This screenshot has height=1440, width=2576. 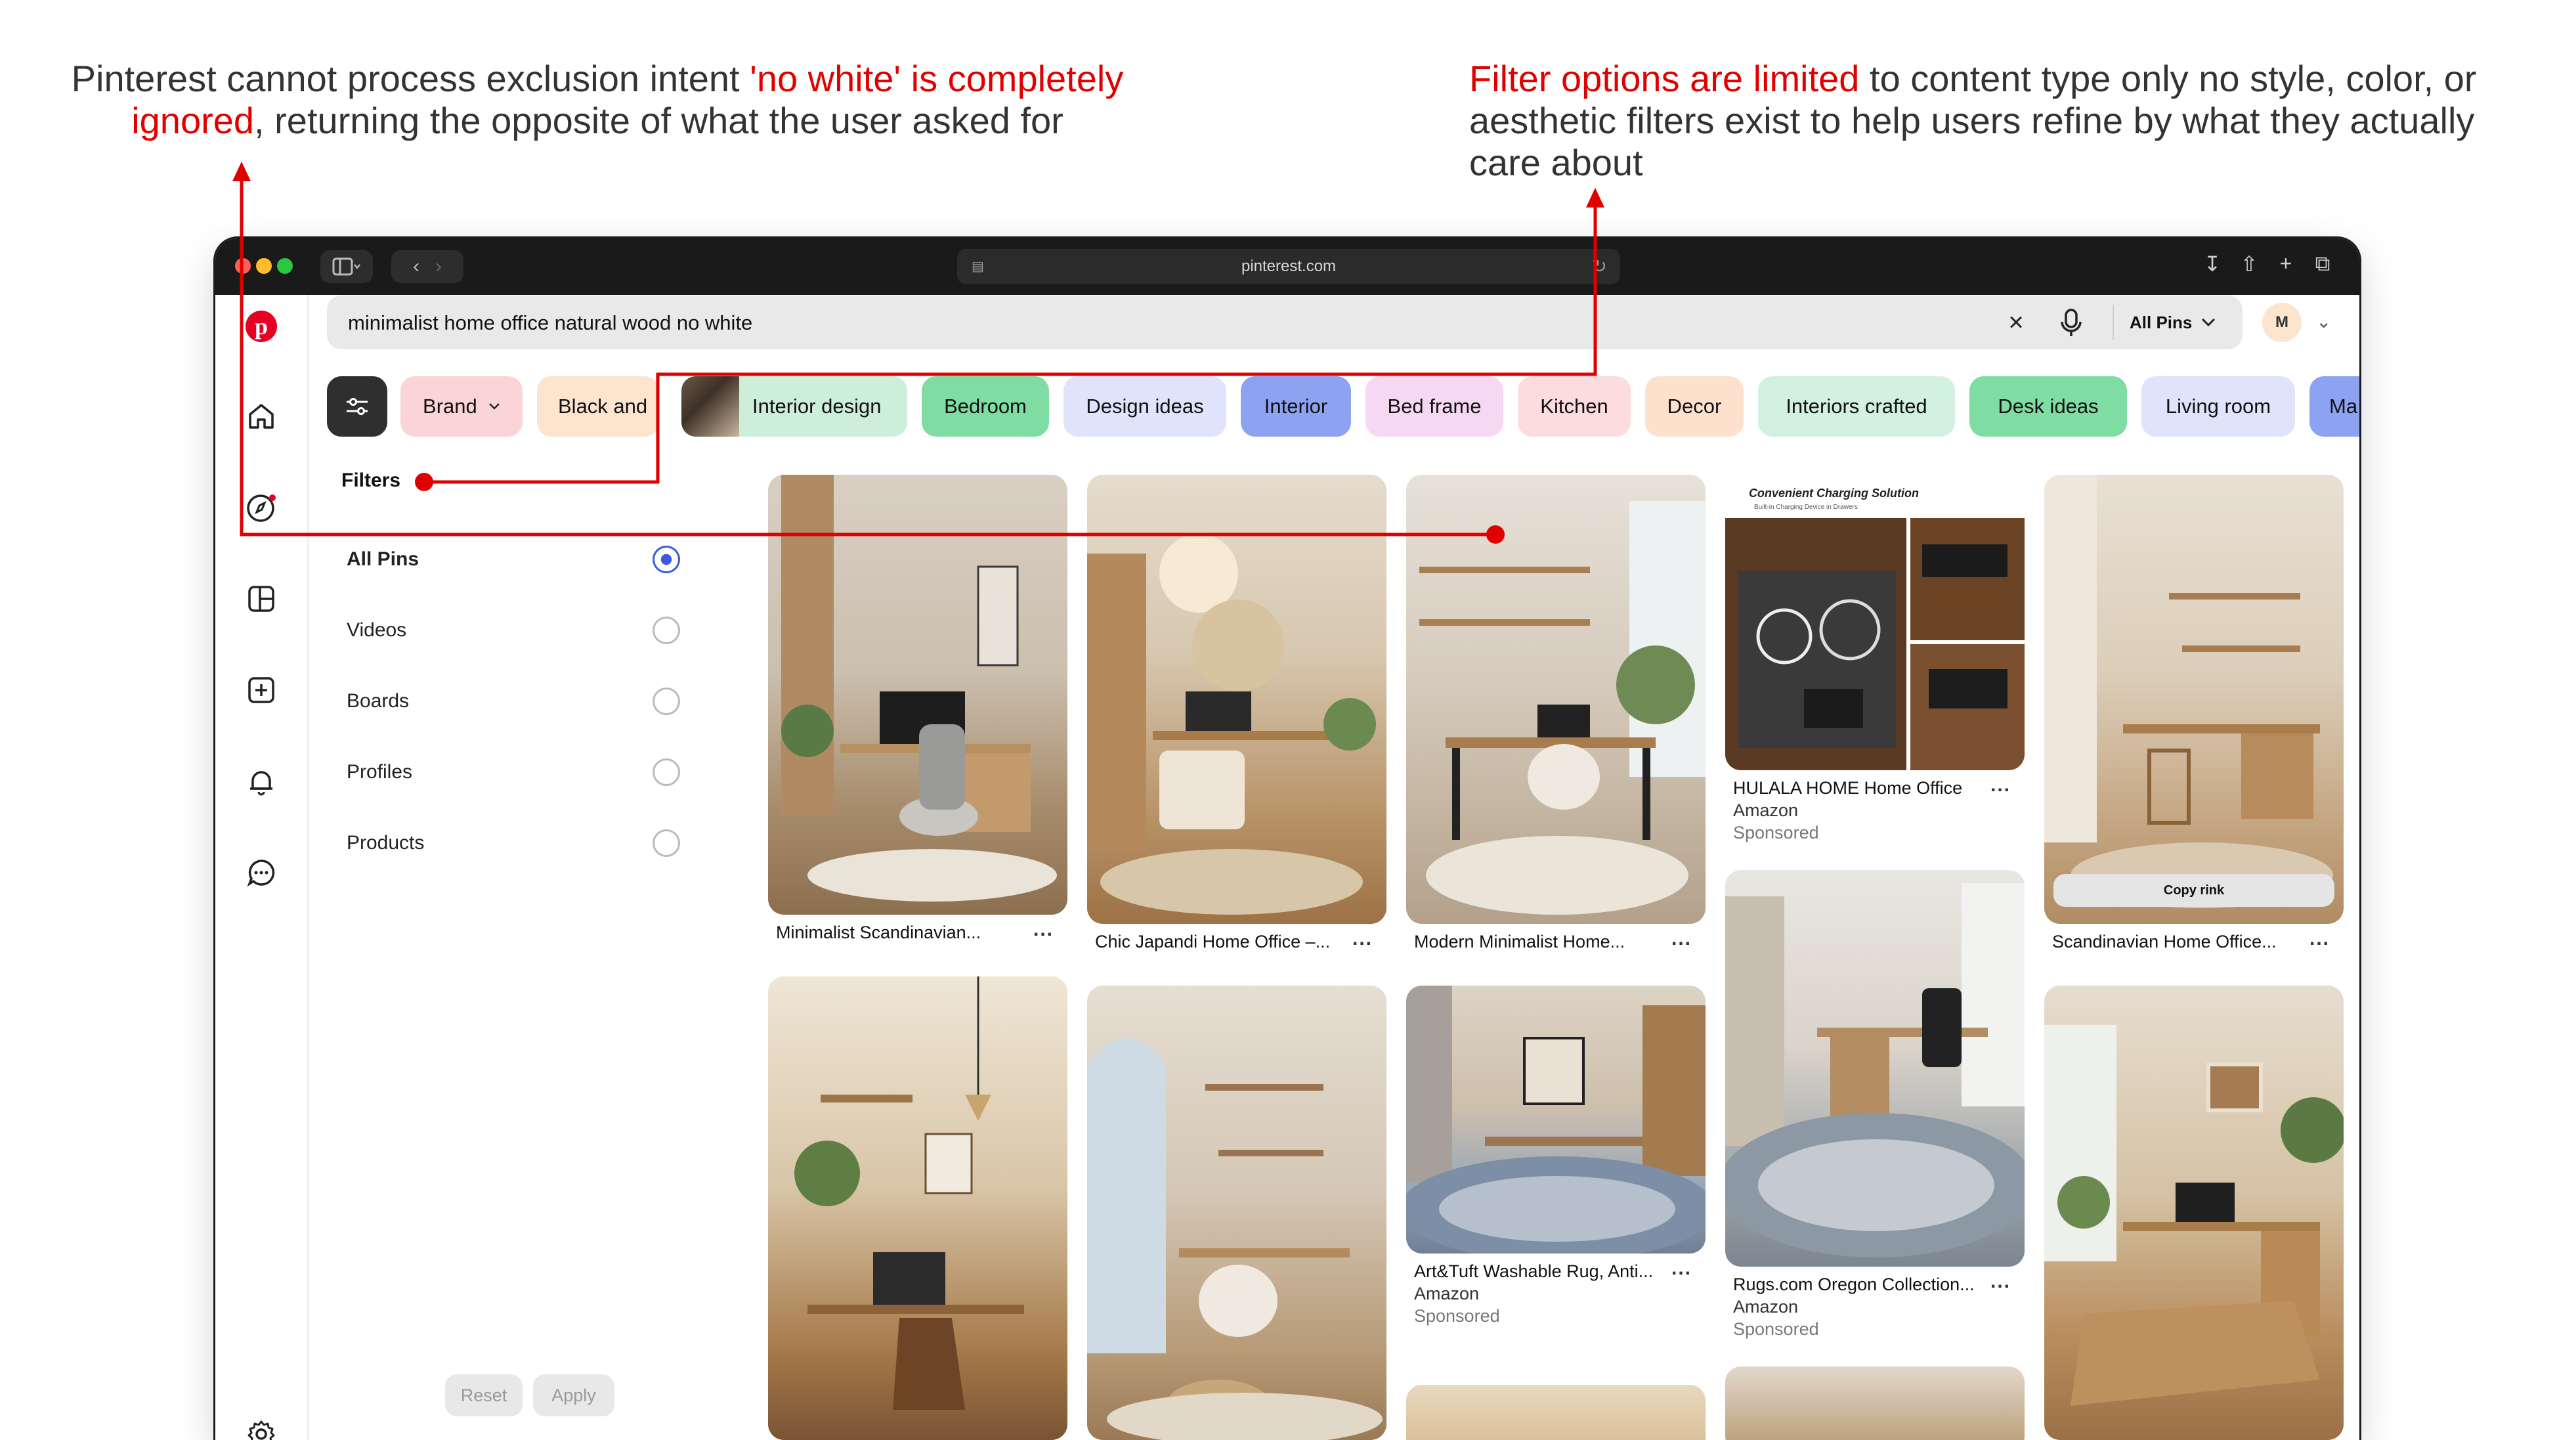 I want to click on new-tab-icon: +, so click(x=2285, y=263).